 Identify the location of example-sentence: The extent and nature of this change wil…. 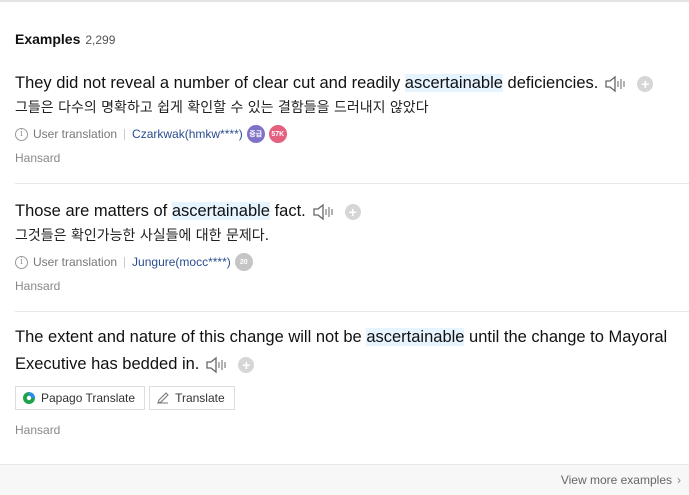
(352, 351).